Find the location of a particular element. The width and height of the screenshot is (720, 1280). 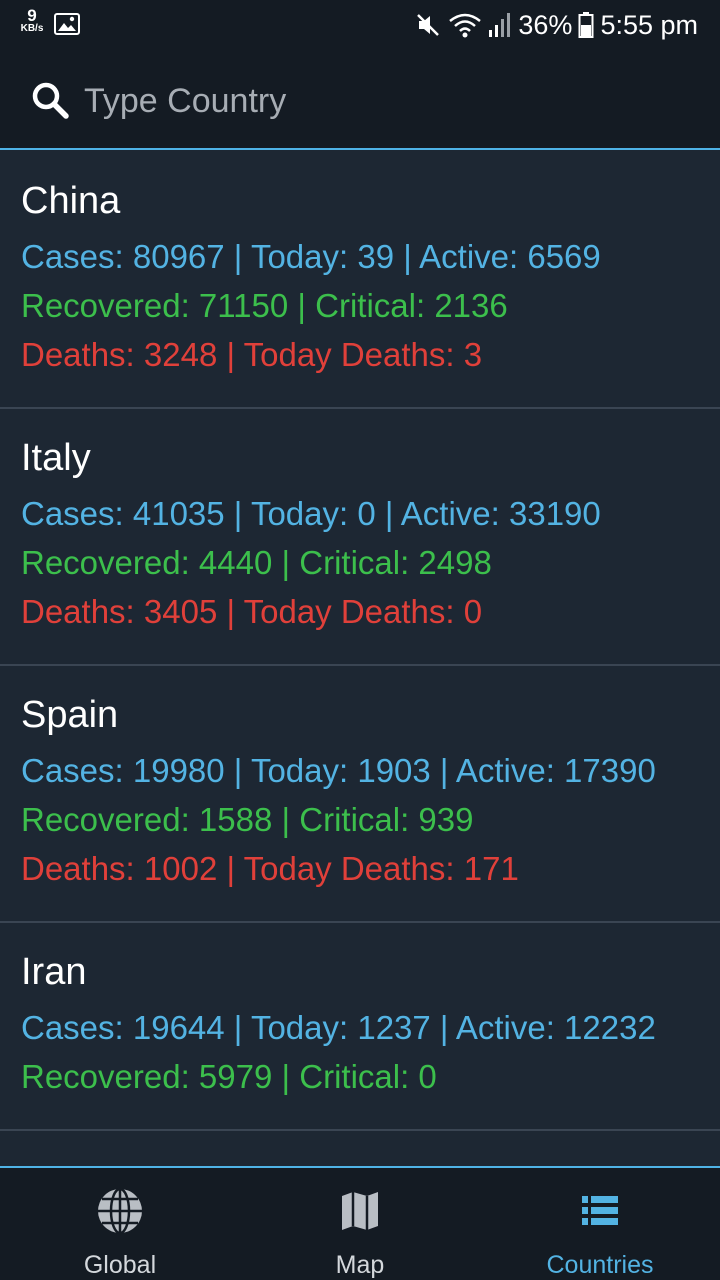

status-bar: 9 KB/s 36% 5:55 pm is located at coordinates (360, 26).